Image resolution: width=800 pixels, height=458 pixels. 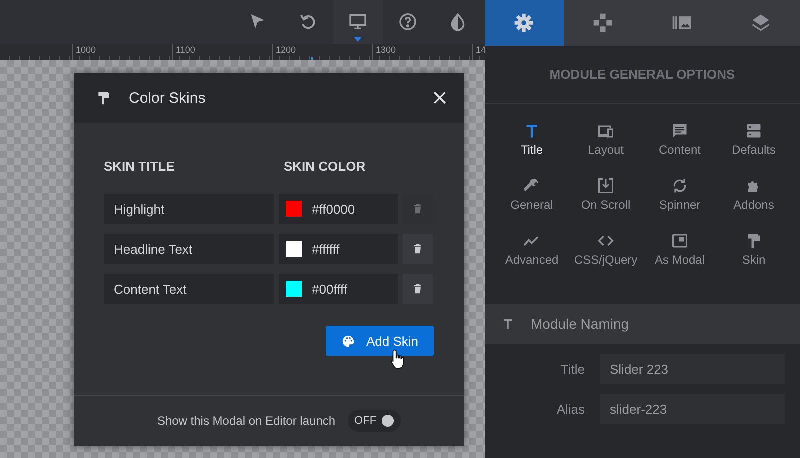 What do you see at coordinates (532, 202) in the screenshot?
I see `option-menu-item: General` at bounding box center [532, 202].